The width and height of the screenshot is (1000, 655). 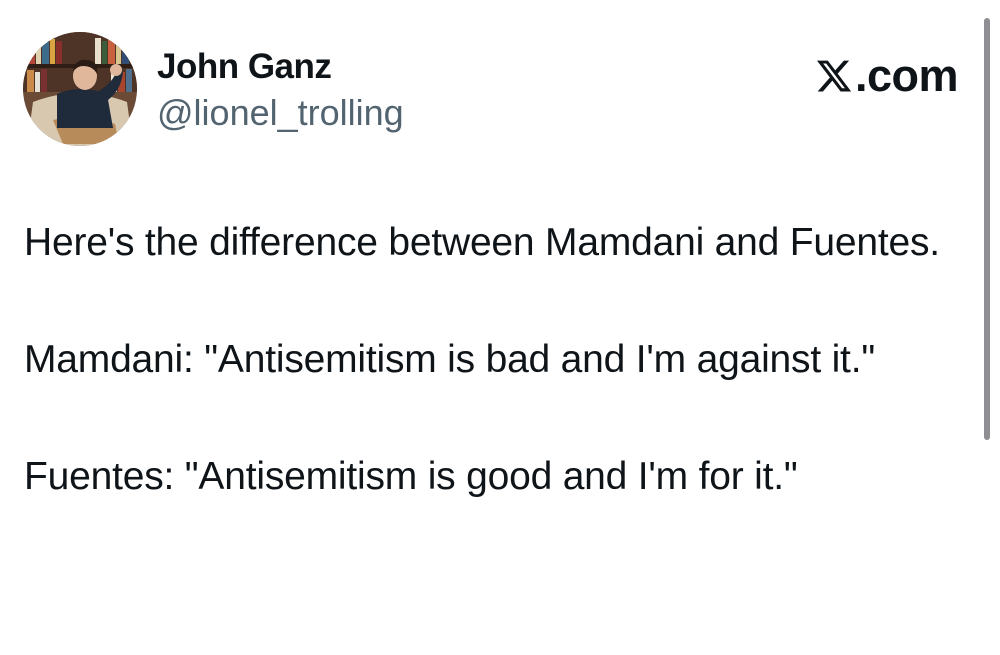 What do you see at coordinates (834, 76) in the screenshot?
I see `x-logo-icon` at bounding box center [834, 76].